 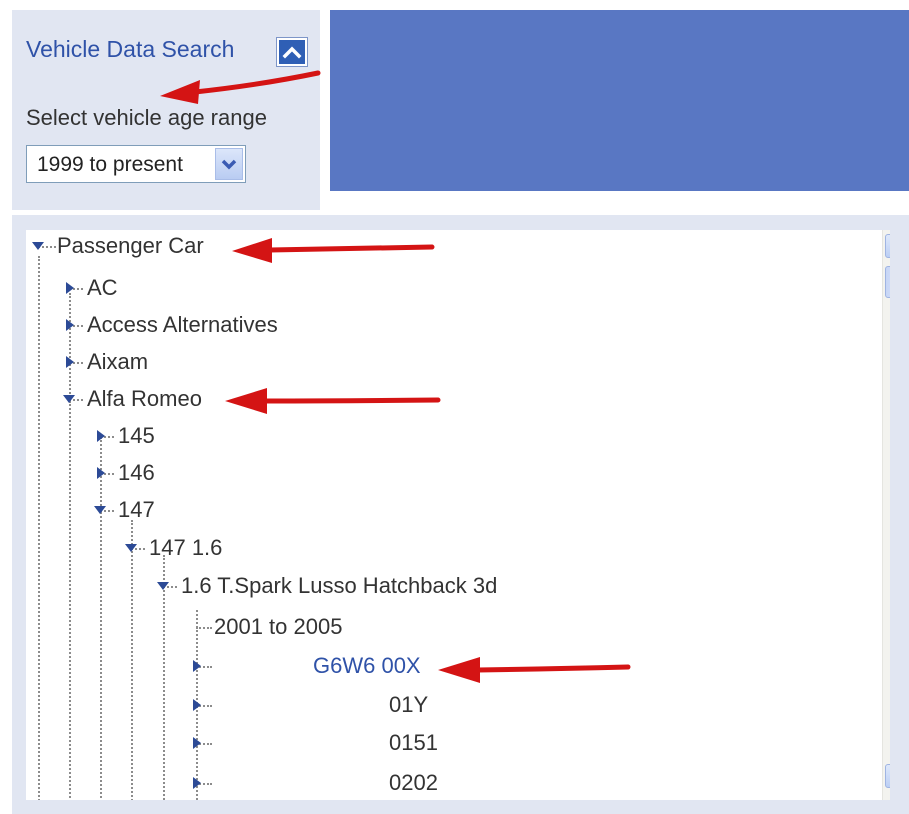 I want to click on tree-node-ac: AC, so click(x=102, y=288).